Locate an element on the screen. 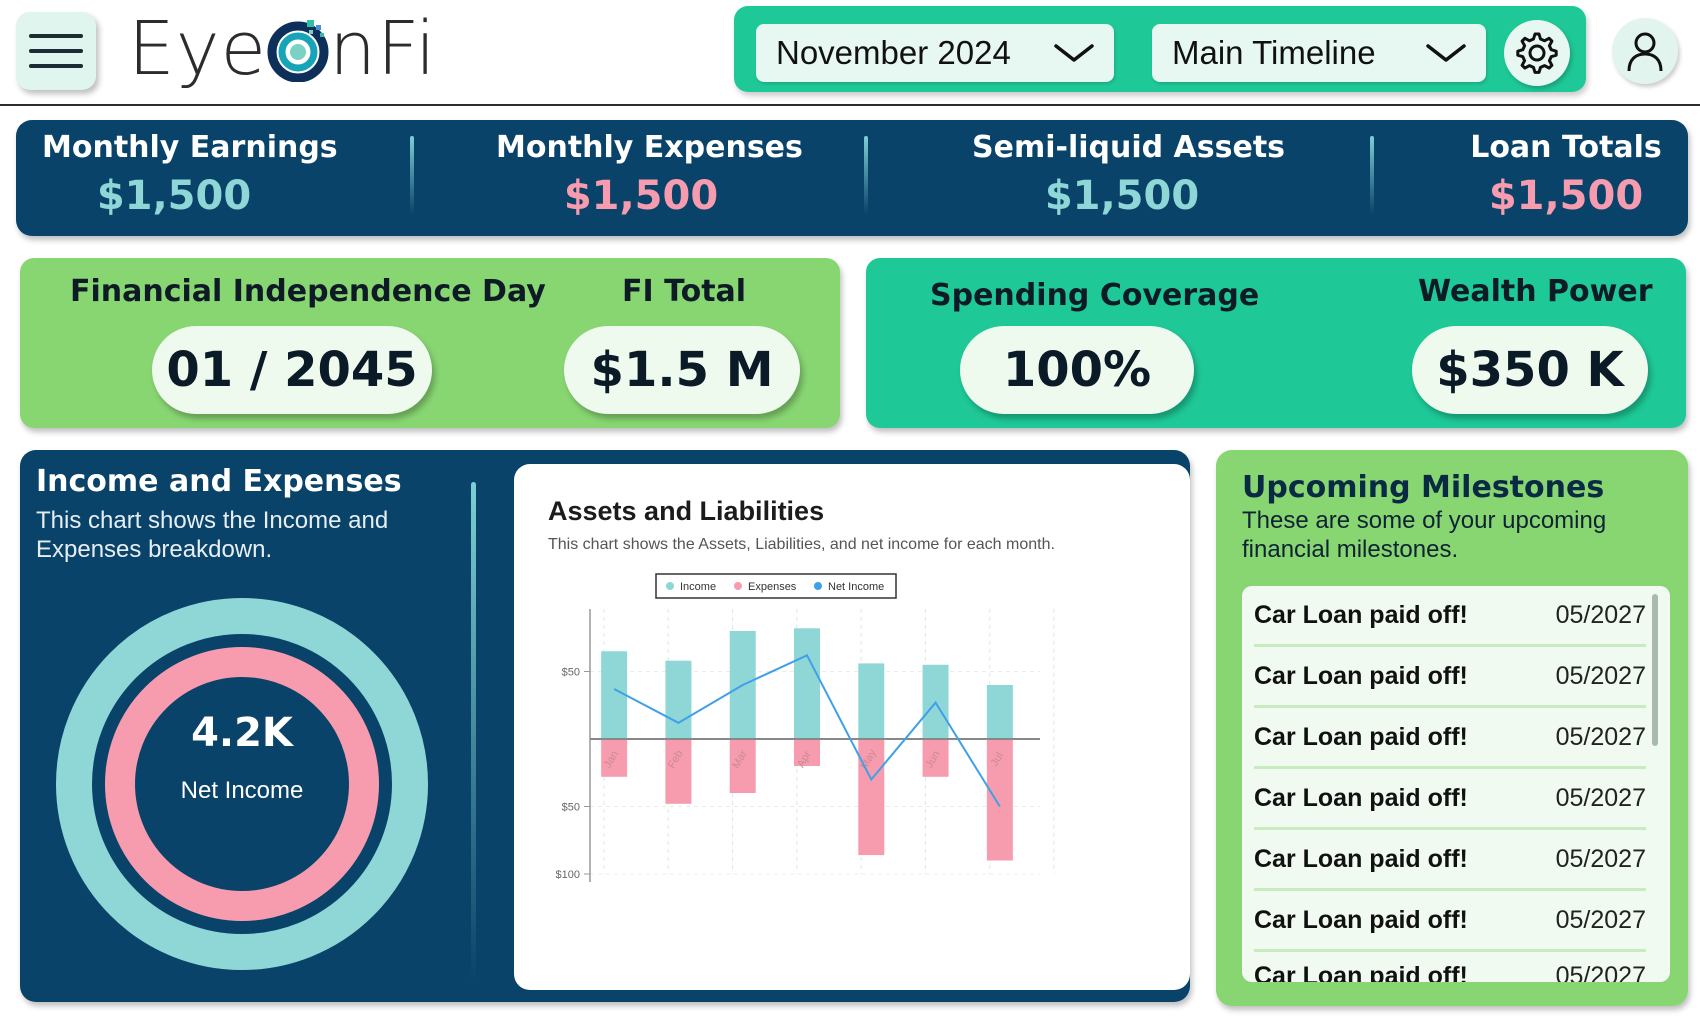 Image resolution: width=1700 pixels, height=1024 pixels. month-select: November 2024 is located at coordinates (935, 53).